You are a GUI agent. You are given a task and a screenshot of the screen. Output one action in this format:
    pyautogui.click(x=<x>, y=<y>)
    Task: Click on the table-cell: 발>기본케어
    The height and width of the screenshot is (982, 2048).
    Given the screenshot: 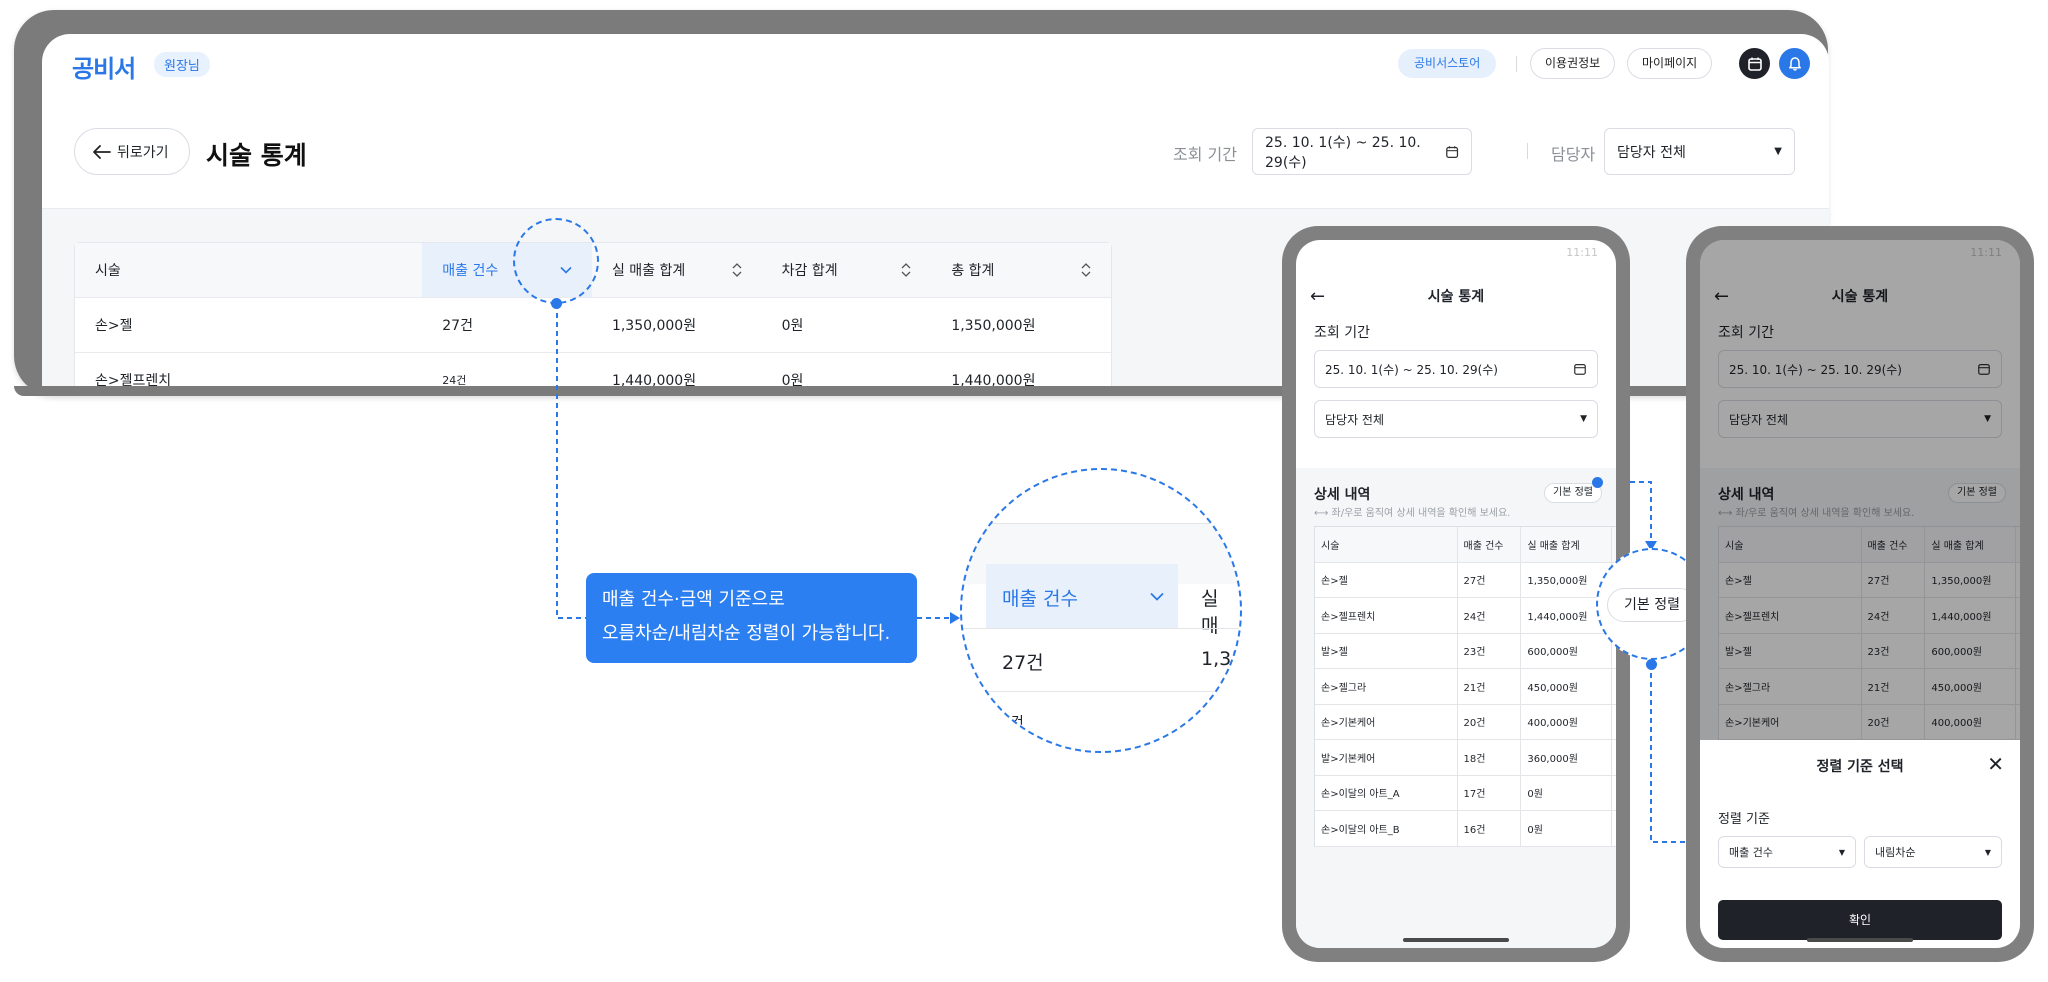 What is the action you would take?
    pyautogui.click(x=1386, y=757)
    